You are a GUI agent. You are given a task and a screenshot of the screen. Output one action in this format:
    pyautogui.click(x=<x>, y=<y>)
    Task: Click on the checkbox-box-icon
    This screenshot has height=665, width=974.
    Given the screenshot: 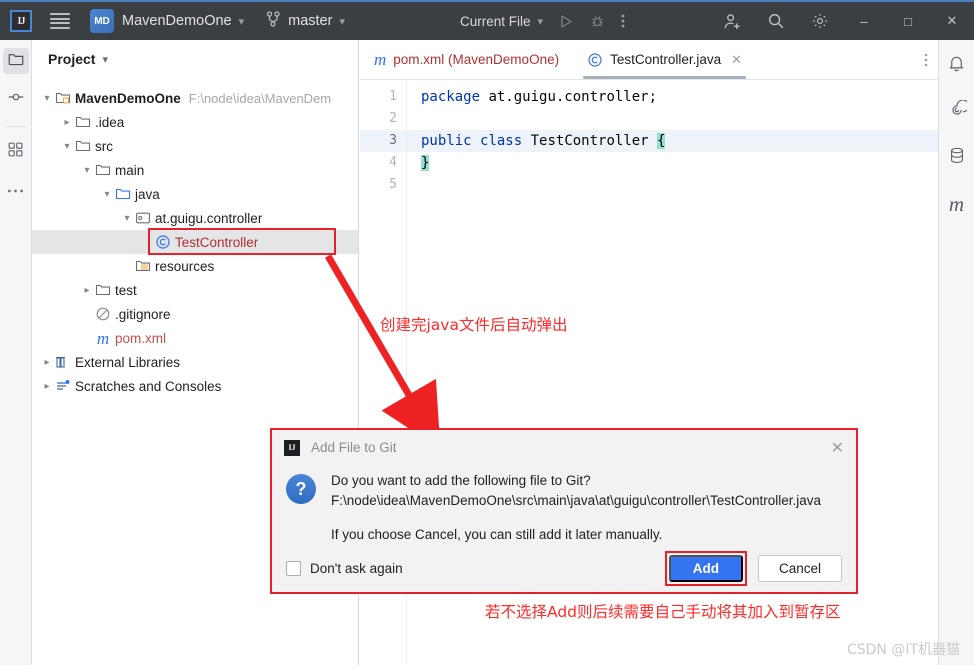 What is the action you would take?
    pyautogui.click(x=293, y=569)
    